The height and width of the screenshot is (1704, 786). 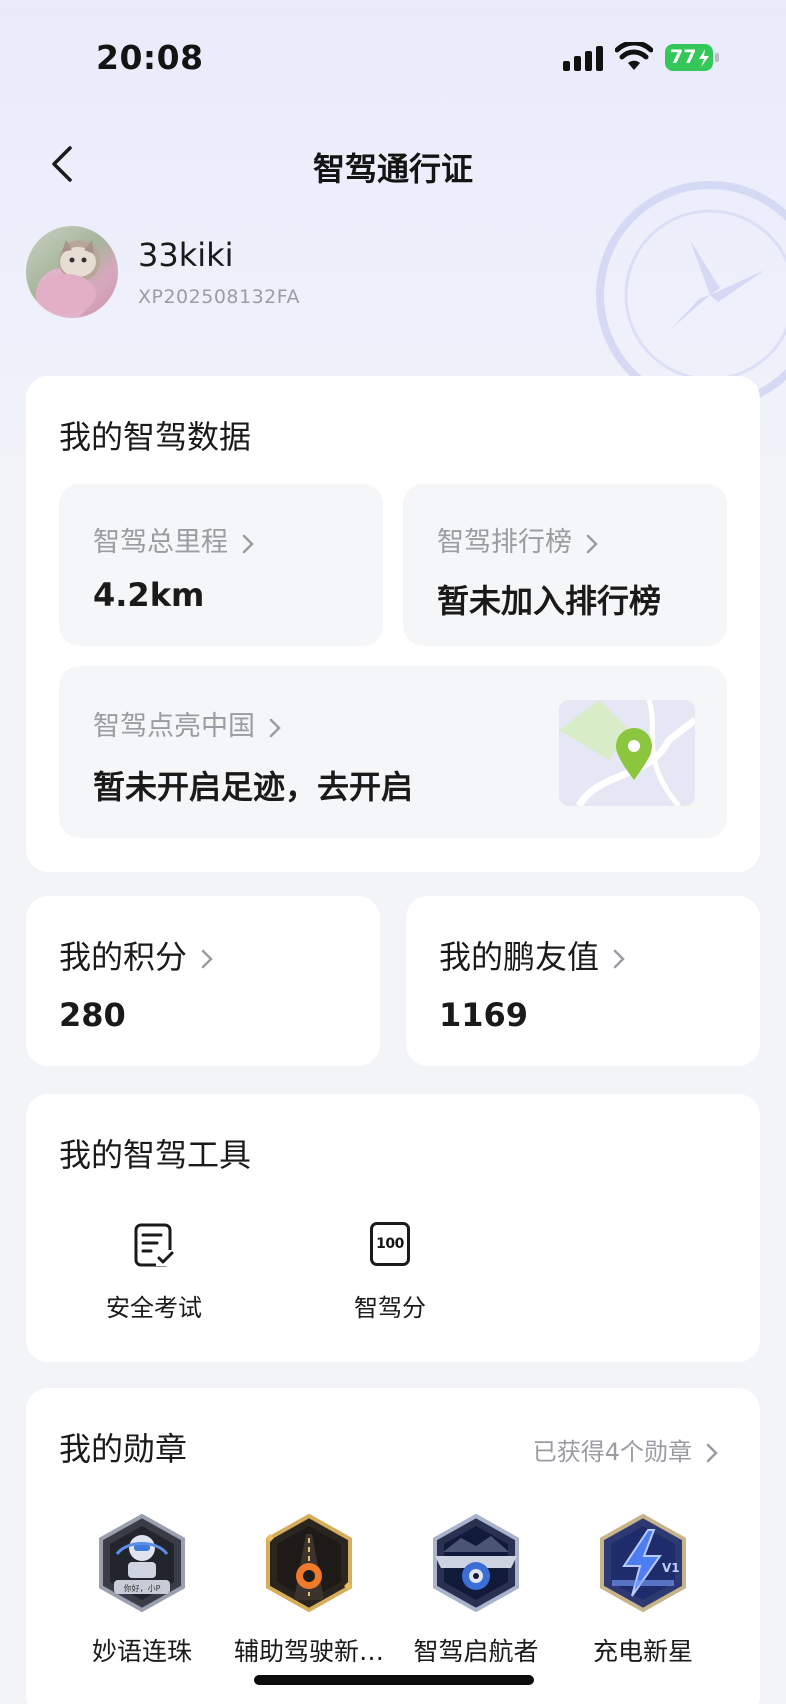 I want to click on total-mileage-label-text: 智驾总里程, so click(x=160, y=542).